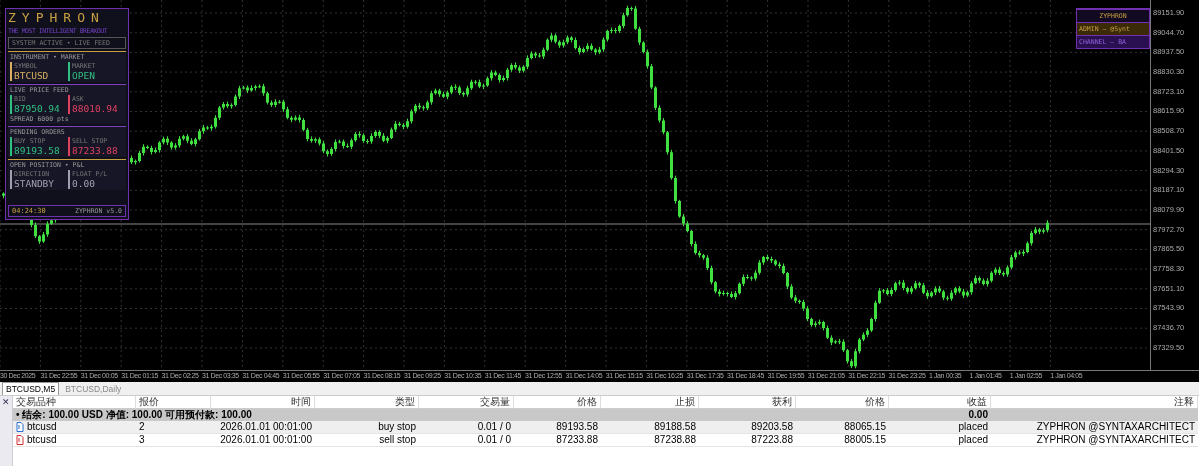  Describe the element at coordinates (650, 440) in the screenshot. I see `table-cell: 87238.88` at that location.